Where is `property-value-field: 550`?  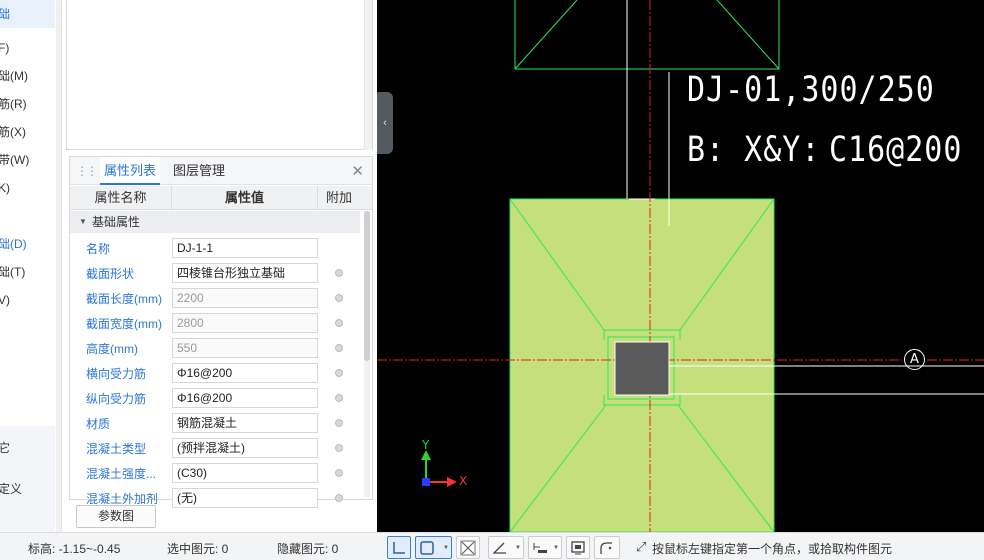 property-value-field: 550 is located at coordinates (245, 348).